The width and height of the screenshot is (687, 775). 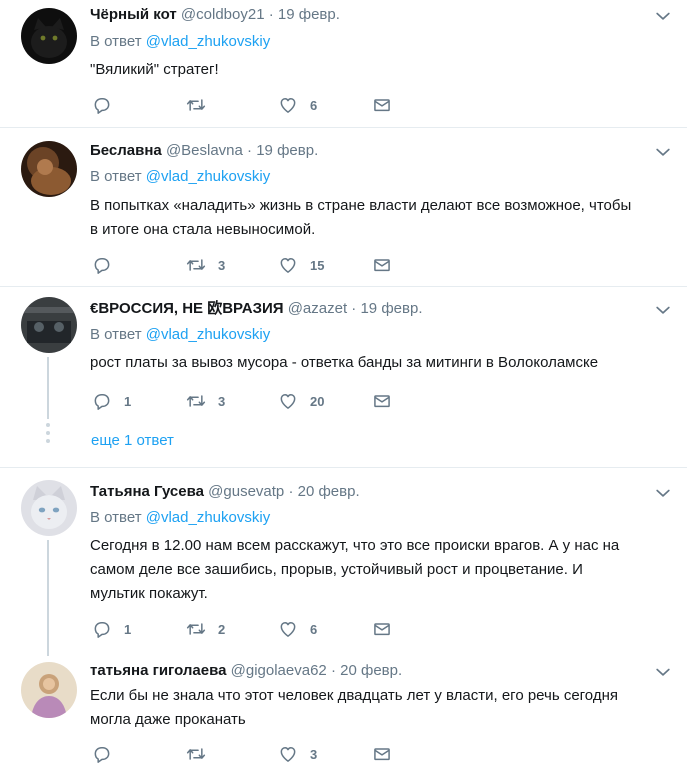 I want to click on user-handle: @coldboy21, so click(x=223, y=14).